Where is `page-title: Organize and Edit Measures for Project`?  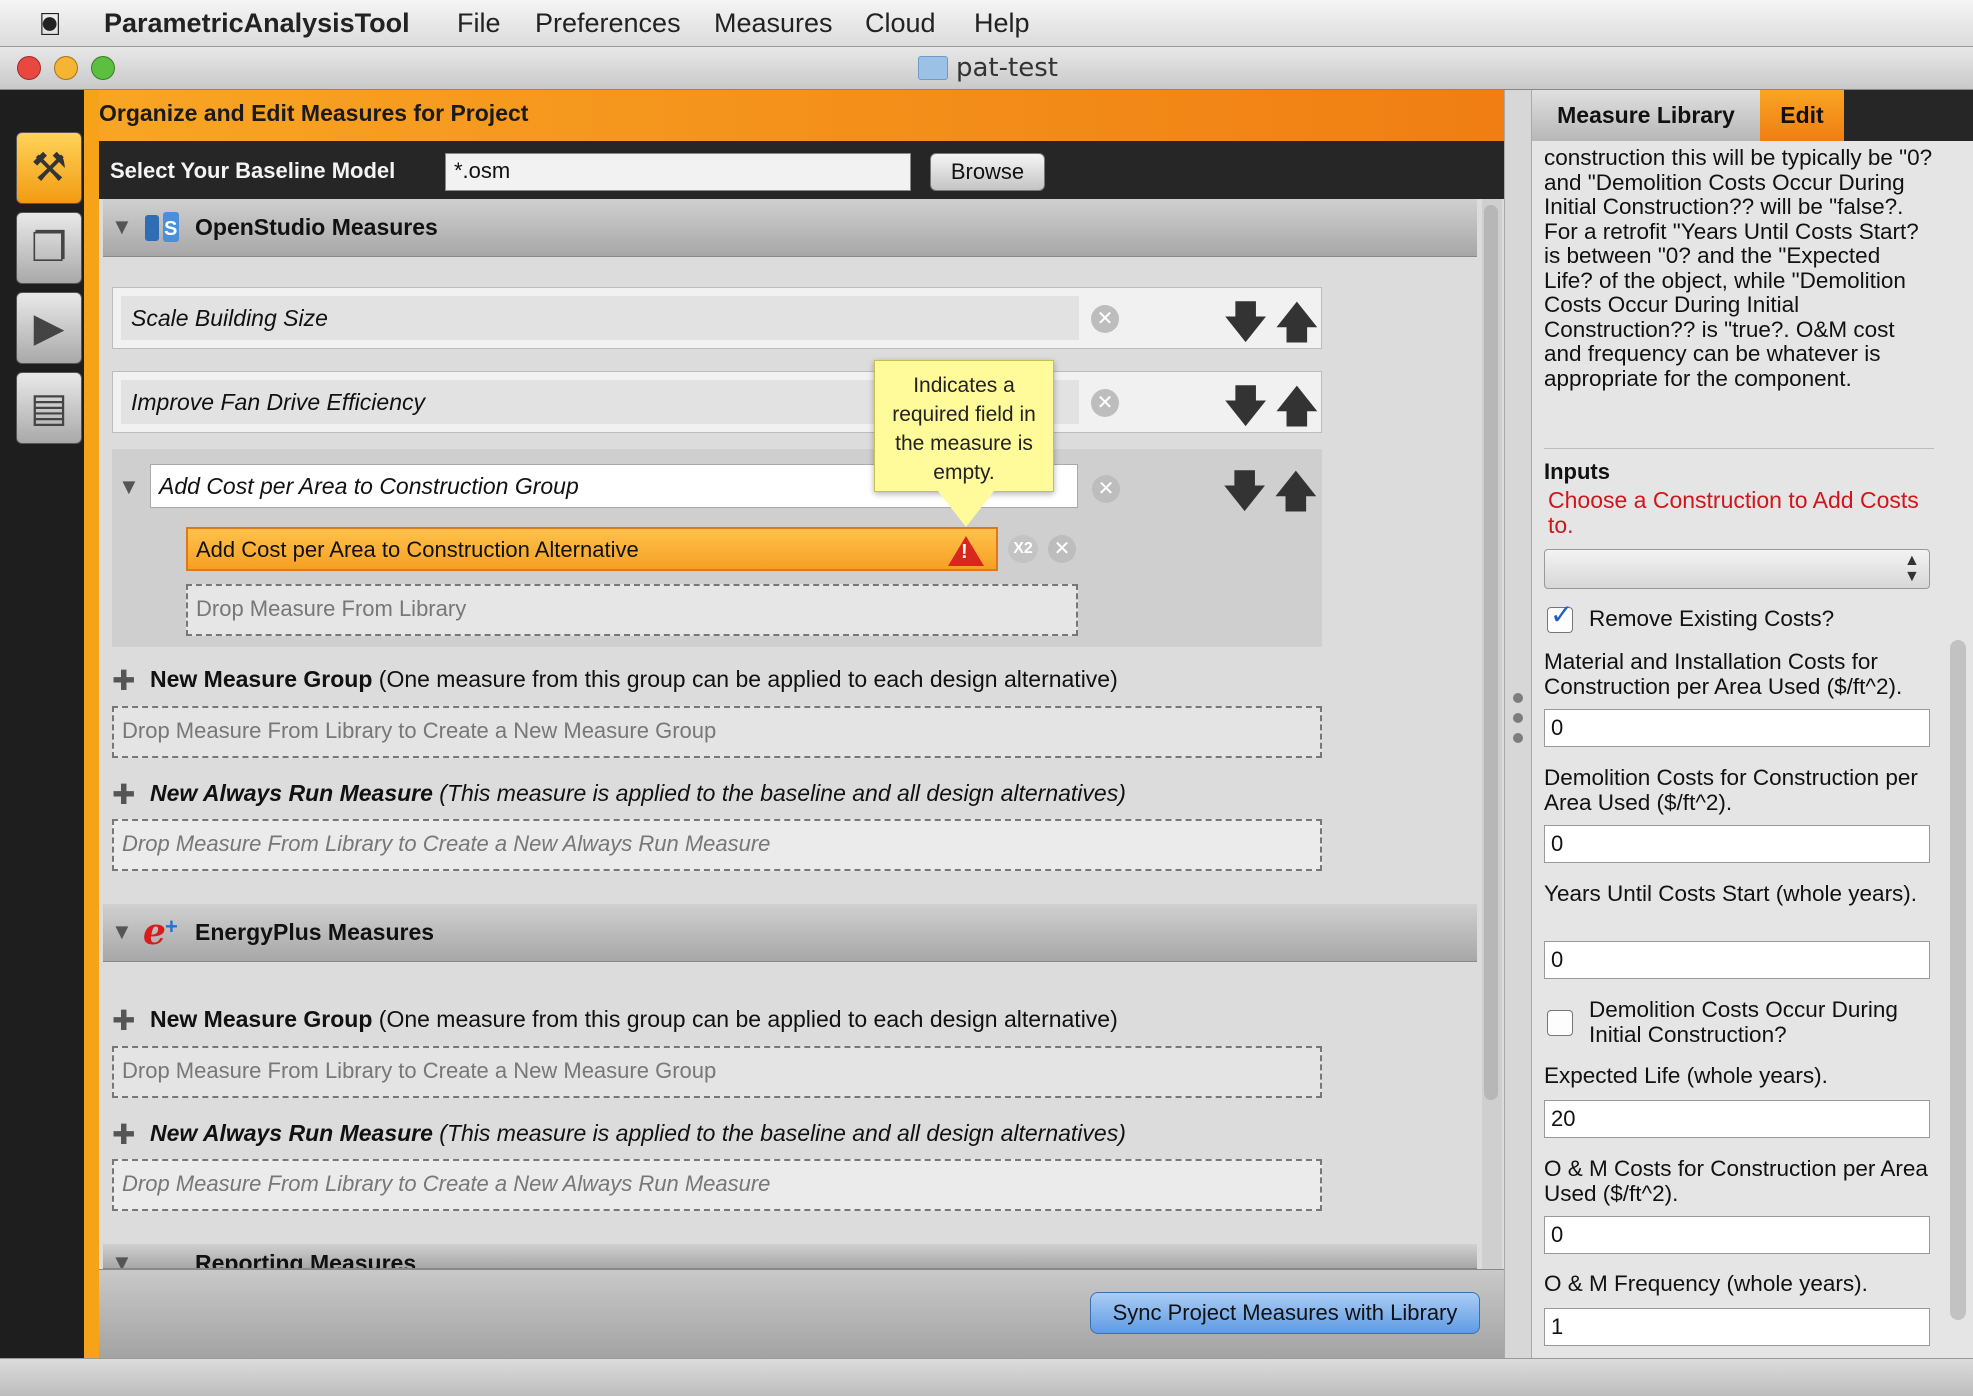 page-title: Organize and Edit Measures for Project is located at coordinates (314, 113).